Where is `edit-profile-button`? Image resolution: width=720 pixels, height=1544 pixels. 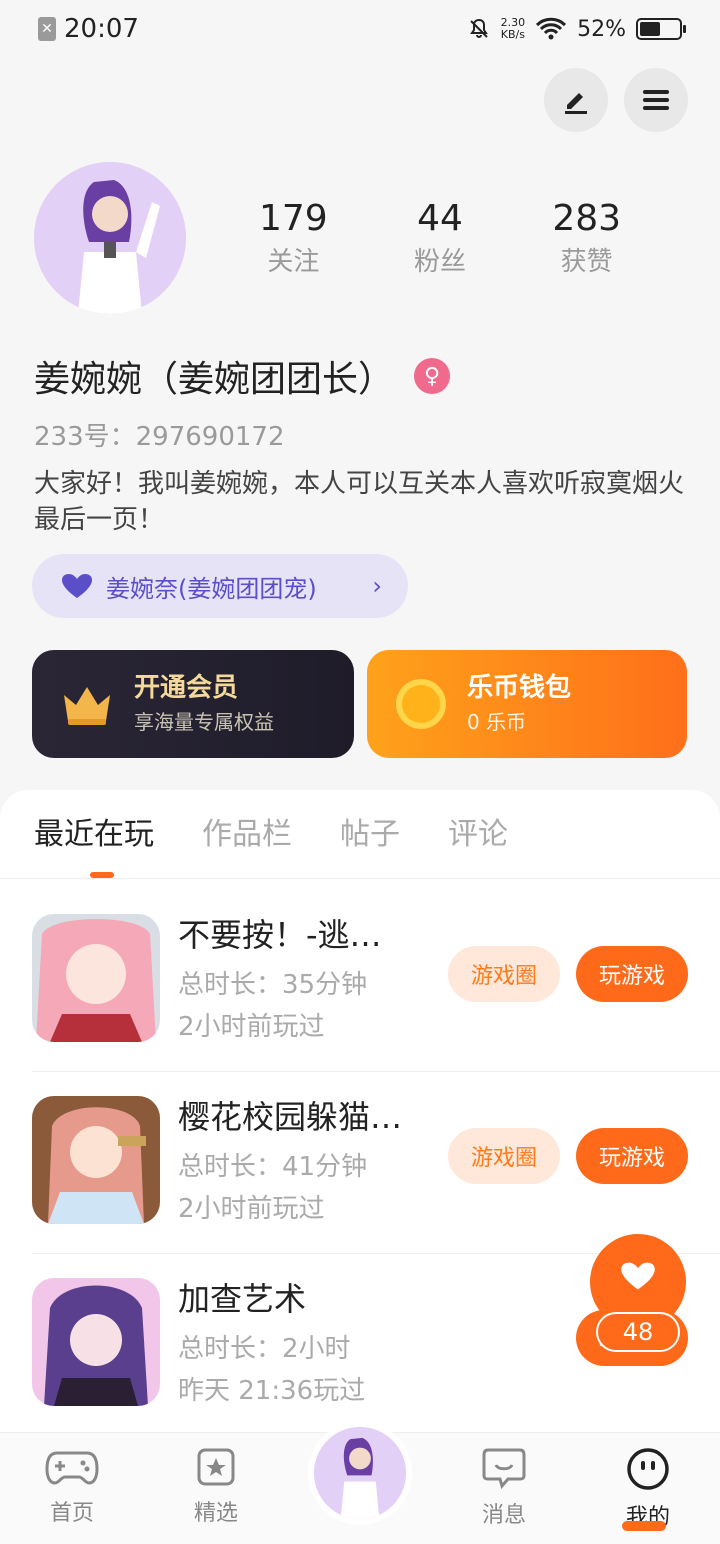 edit-profile-button is located at coordinates (576, 100).